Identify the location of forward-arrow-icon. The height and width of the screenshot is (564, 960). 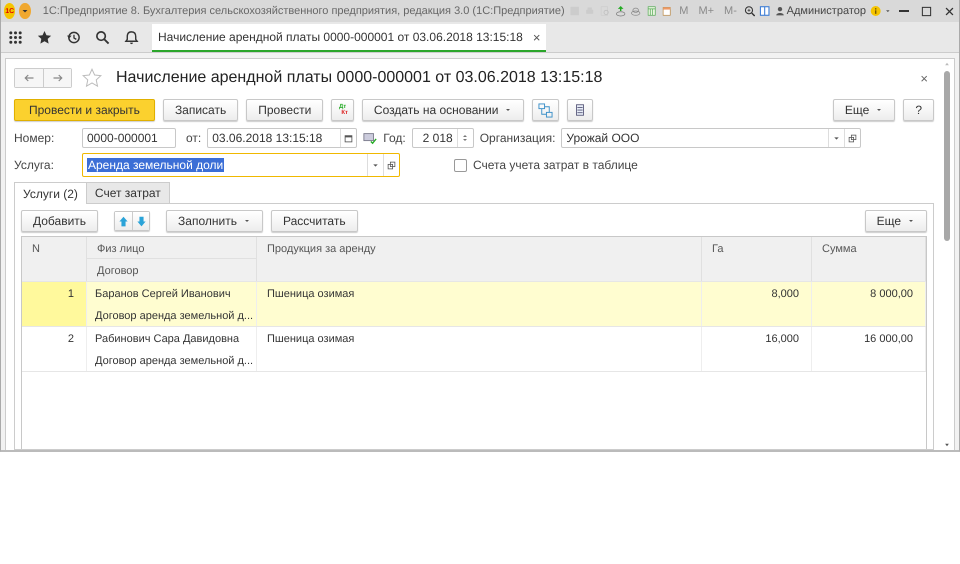
(58, 78).